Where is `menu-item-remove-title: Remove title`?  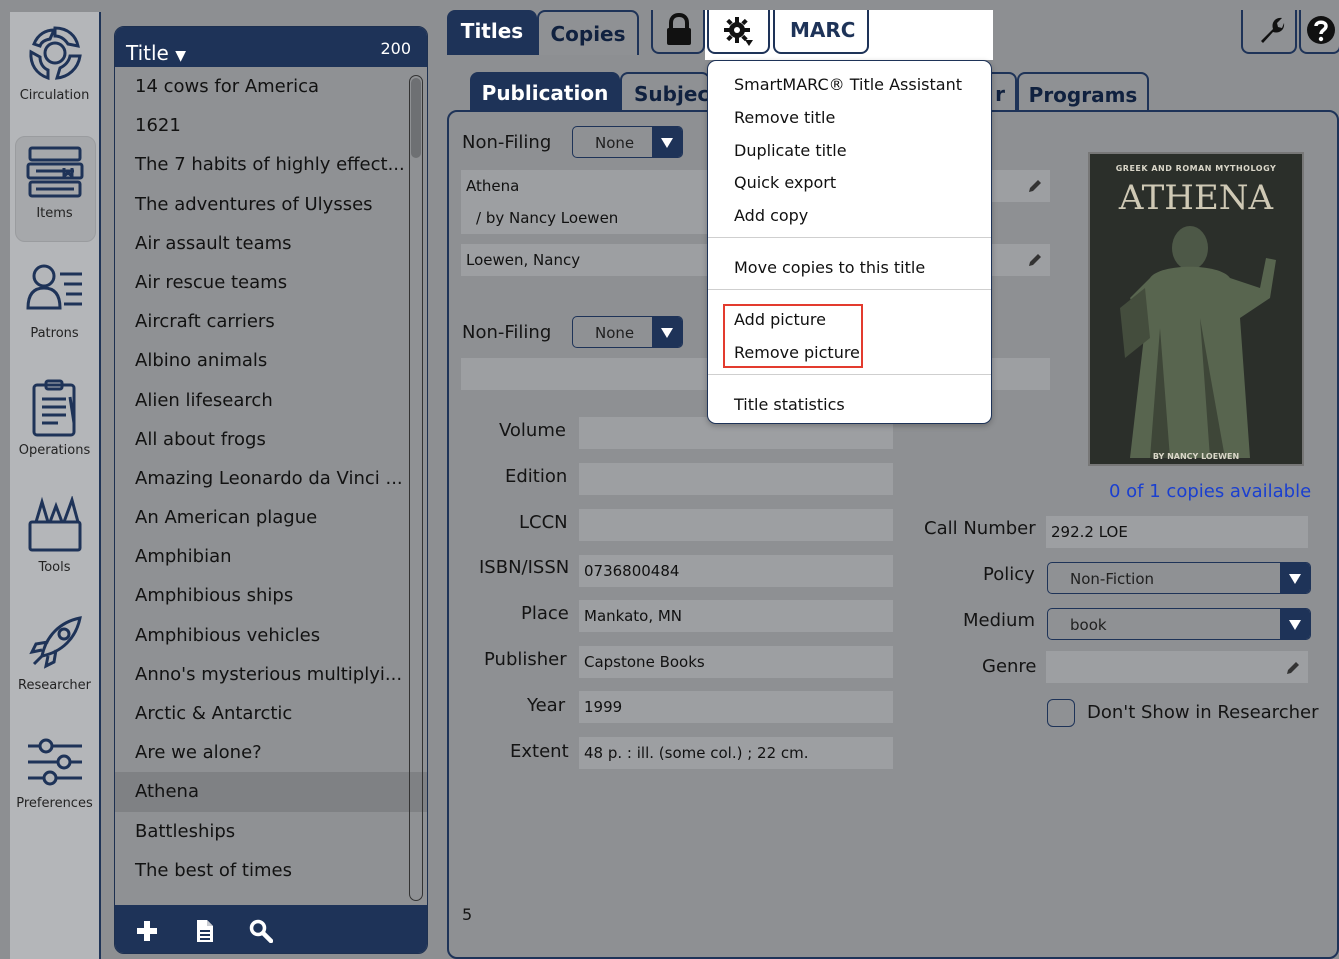 menu-item-remove-title: Remove title is located at coordinates (784, 117).